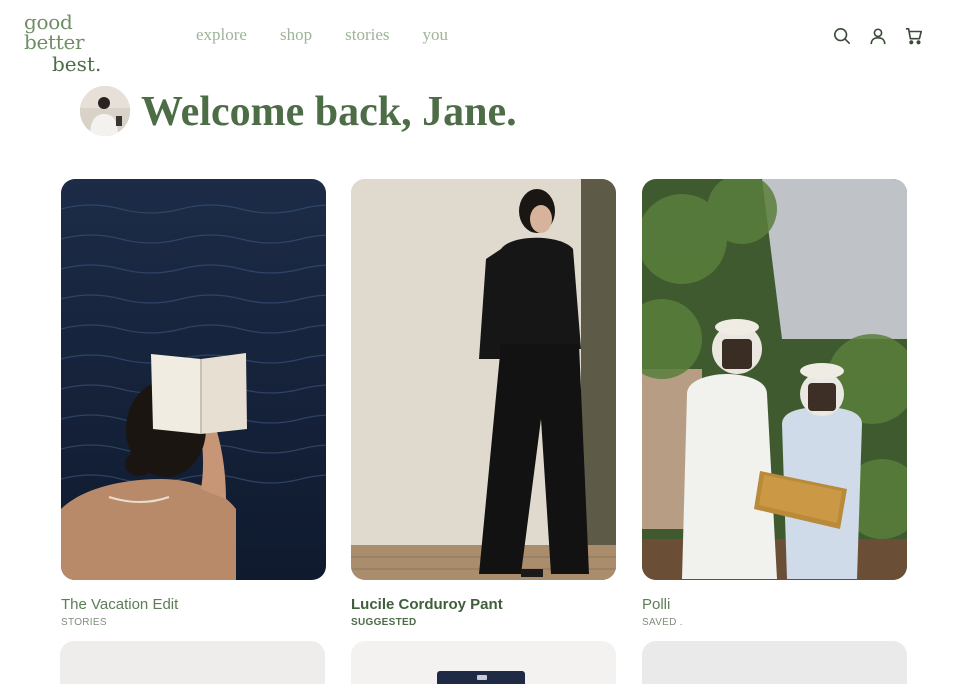  What do you see at coordinates (914, 36) in the screenshot?
I see `cart-icon` at bounding box center [914, 36].